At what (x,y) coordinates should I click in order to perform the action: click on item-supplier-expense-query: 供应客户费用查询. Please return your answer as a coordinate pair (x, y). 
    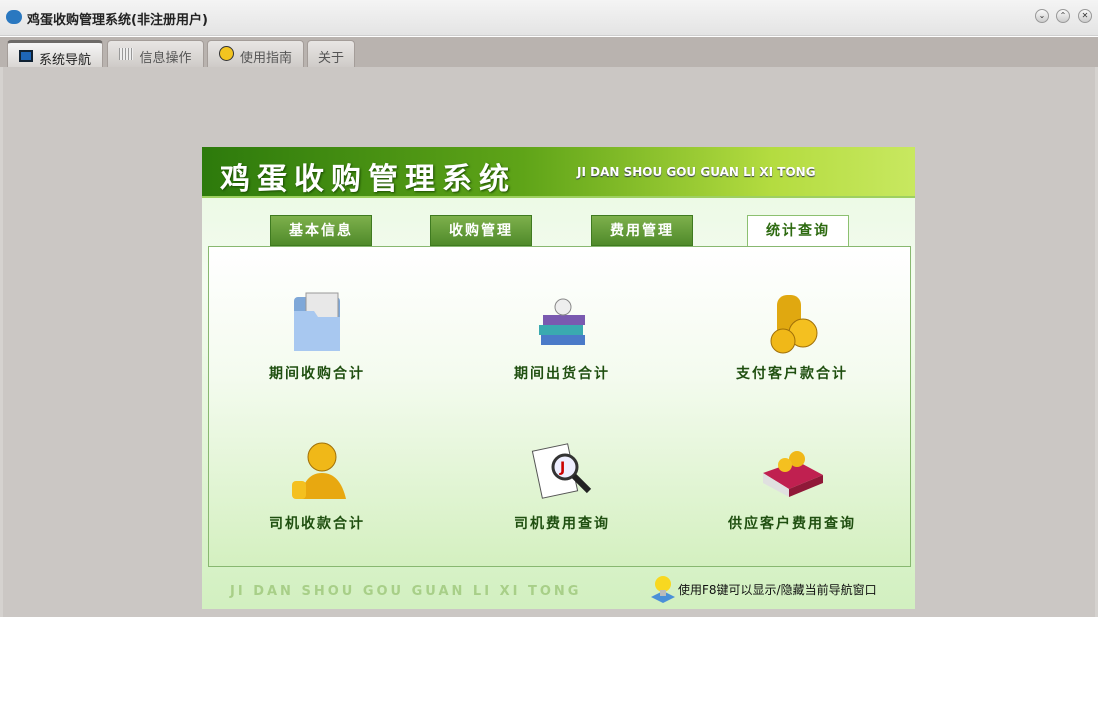
    Looking at the image, I should click on (792, 485).